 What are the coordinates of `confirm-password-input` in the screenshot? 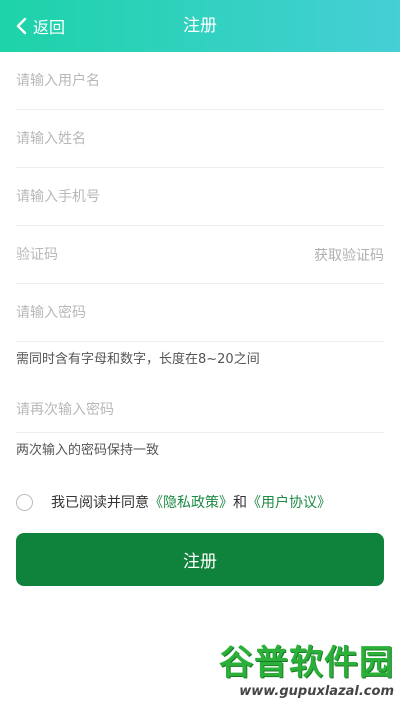 It's located at (200, 409).